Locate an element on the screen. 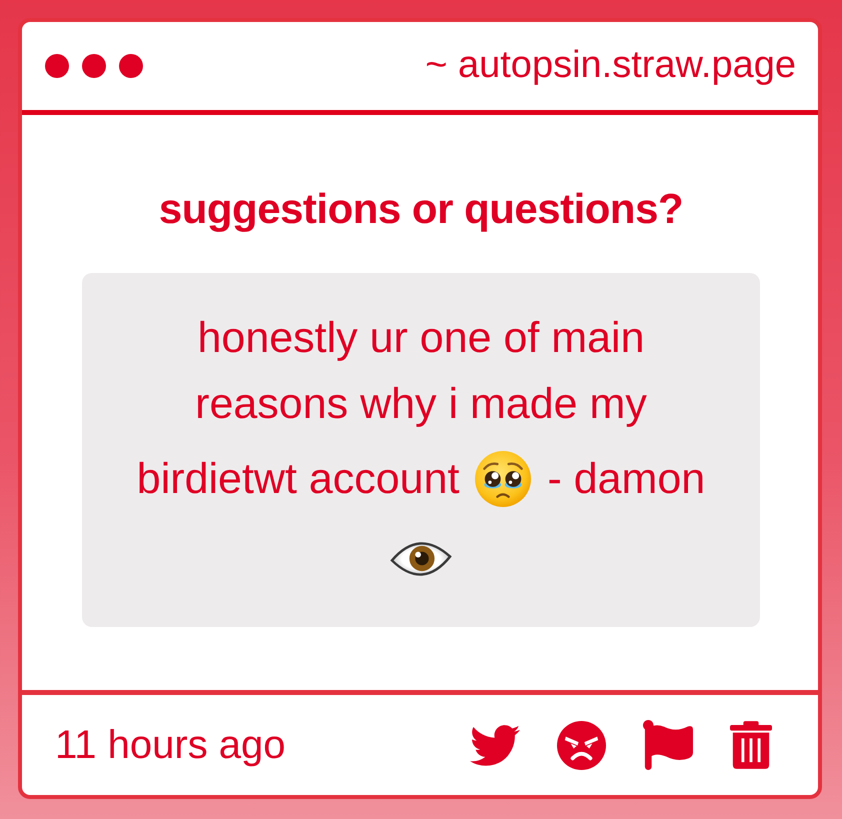 The image size is (842, 819). message-text: - damon is located at coordinates (626, 479).